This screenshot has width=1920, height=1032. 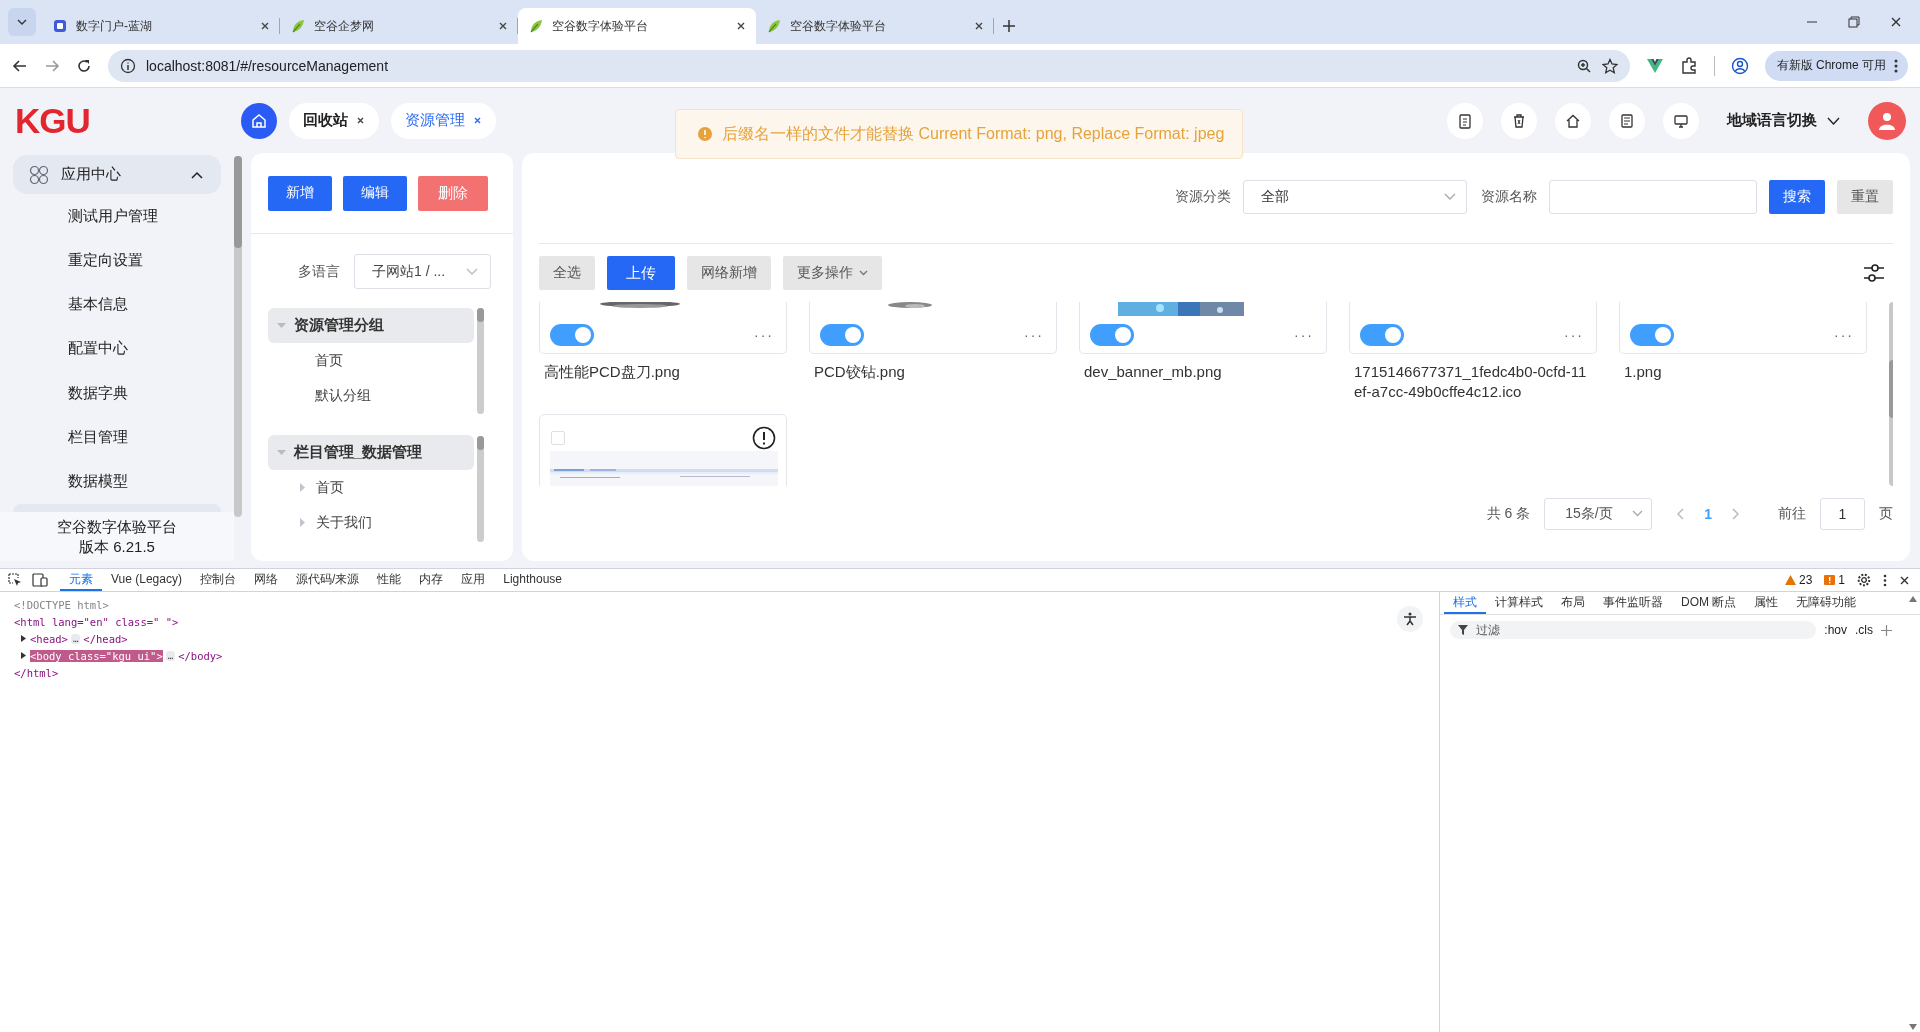 I want to click on zoom-icon, so click(x=1583, y=65).